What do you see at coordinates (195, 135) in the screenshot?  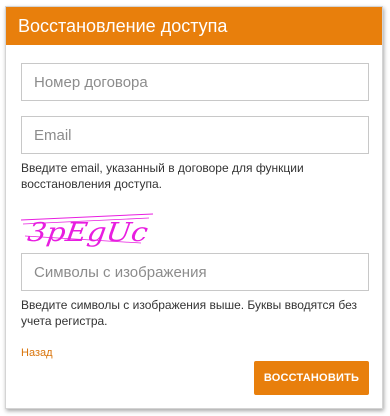 I see `email-input` at bounding box center [195, 135].